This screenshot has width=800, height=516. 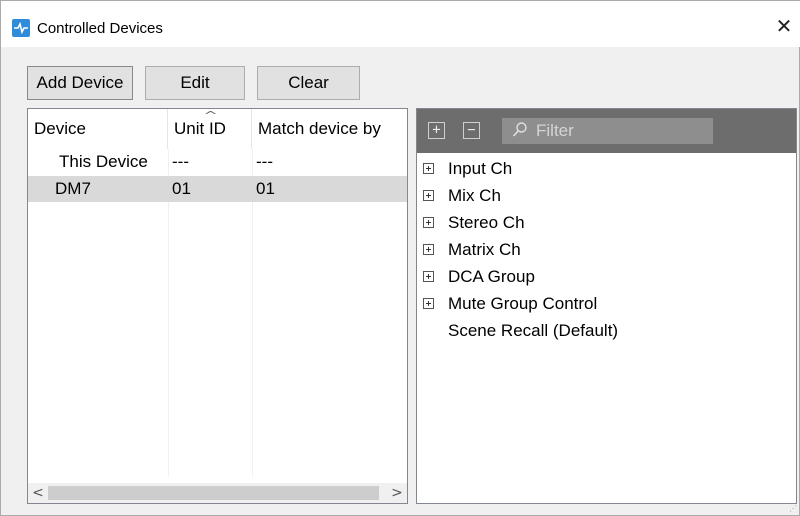 What do you see at coordinates (195, 83) in the screenshot?
I see `edit-button: Edit` at bounding box center [195, 83].